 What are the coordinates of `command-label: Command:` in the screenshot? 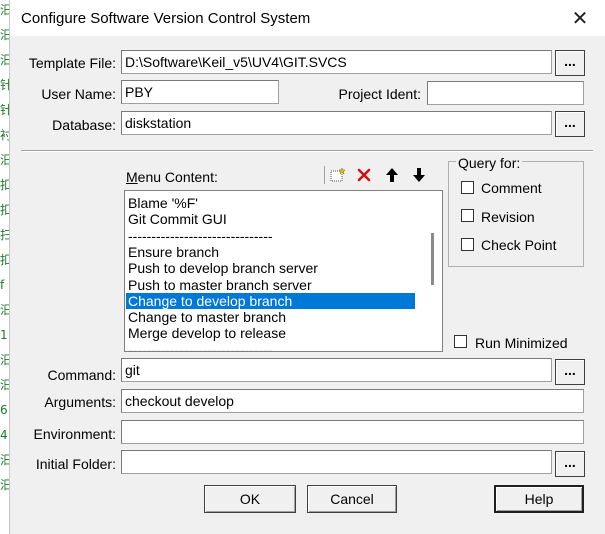 It's located at (81, 375).